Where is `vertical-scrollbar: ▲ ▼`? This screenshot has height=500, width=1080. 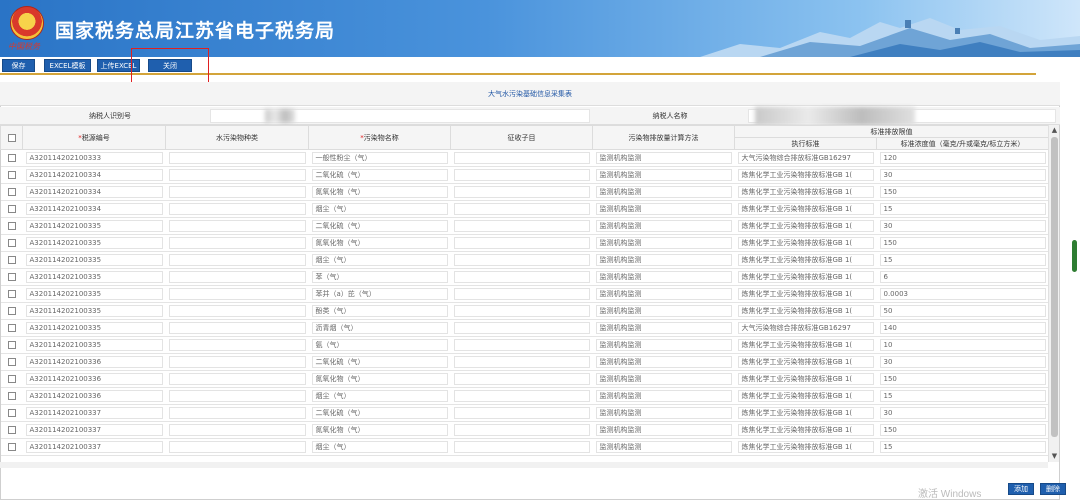 vertical-scrollbar: ▲ ▼ is located at coordinates (1053, 293).